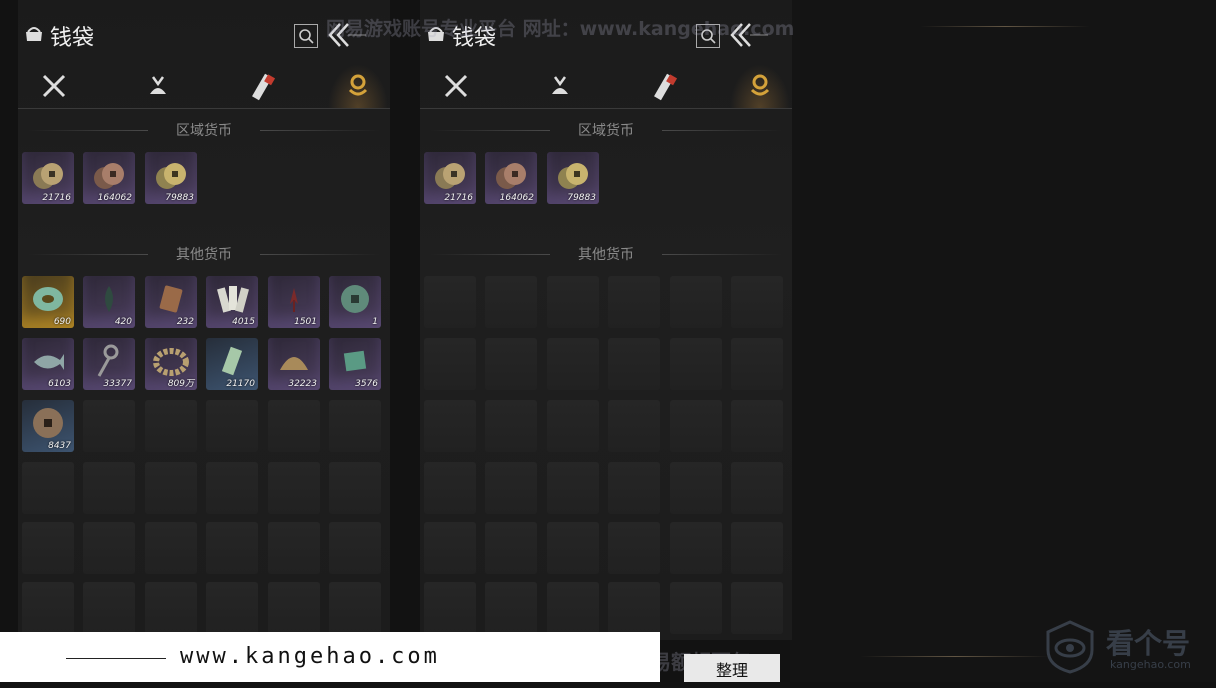 The height and width of the screenshot is (688, 1216). I want to click on currency-slot: 6103, so click(48, 364).